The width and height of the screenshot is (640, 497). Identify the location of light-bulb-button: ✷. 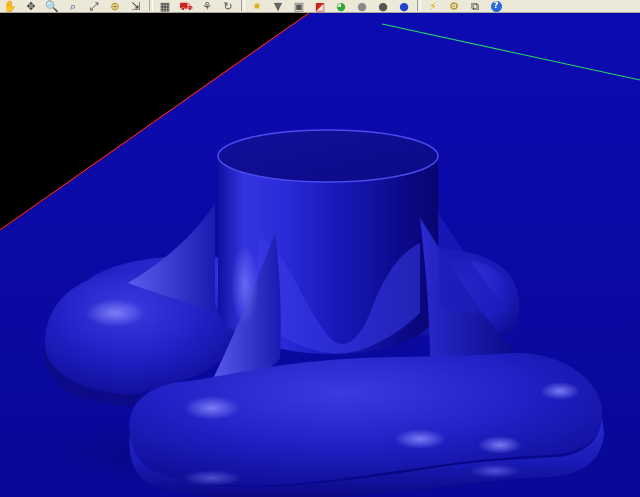
(257, 6).